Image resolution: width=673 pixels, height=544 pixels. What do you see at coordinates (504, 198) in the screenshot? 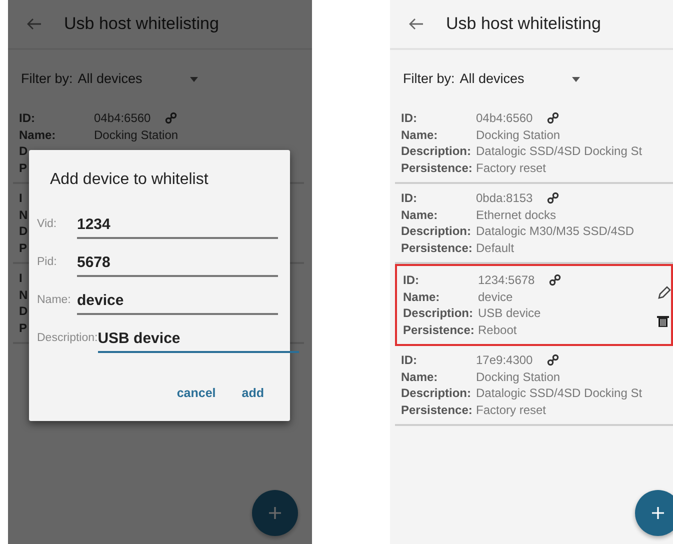
I see `field-value: 0bda:8153` at bounding box center [504, 198].